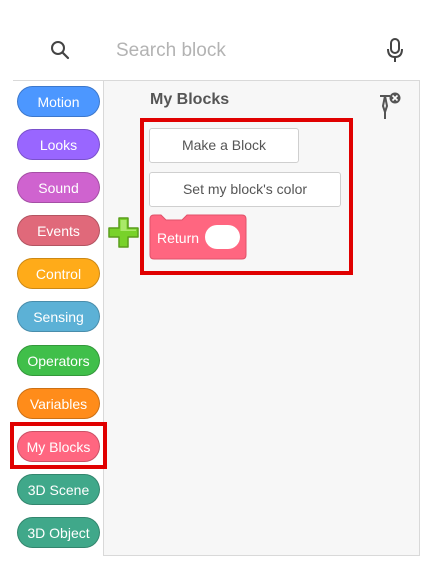  I want to click on microphone-icon, so click(395, 51).